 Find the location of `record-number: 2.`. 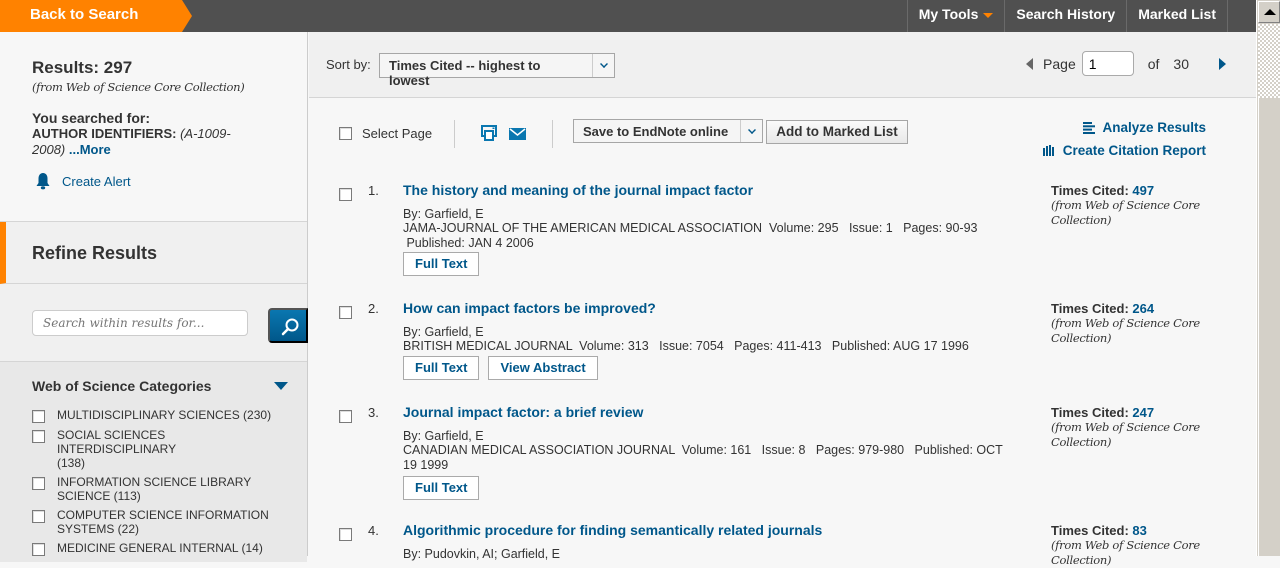

record-number: 2. is located at coordinates (373, 308).